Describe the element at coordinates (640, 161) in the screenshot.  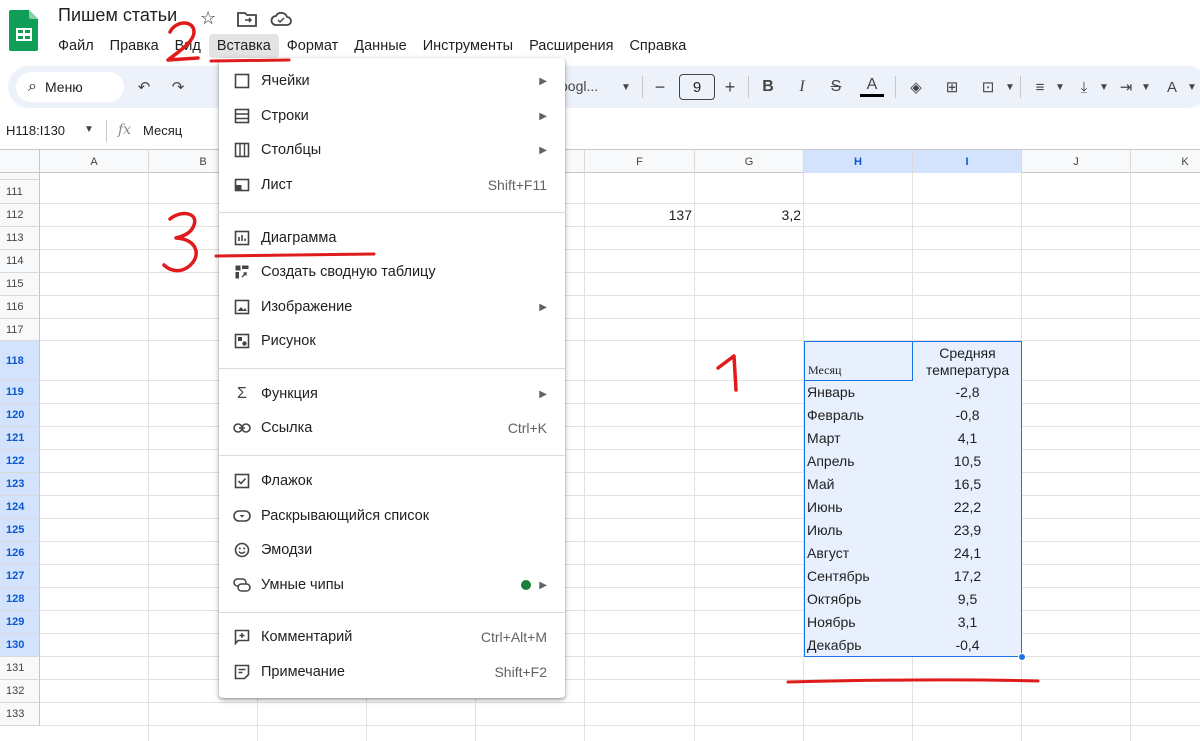
I see `column-header-f: F` at that location.